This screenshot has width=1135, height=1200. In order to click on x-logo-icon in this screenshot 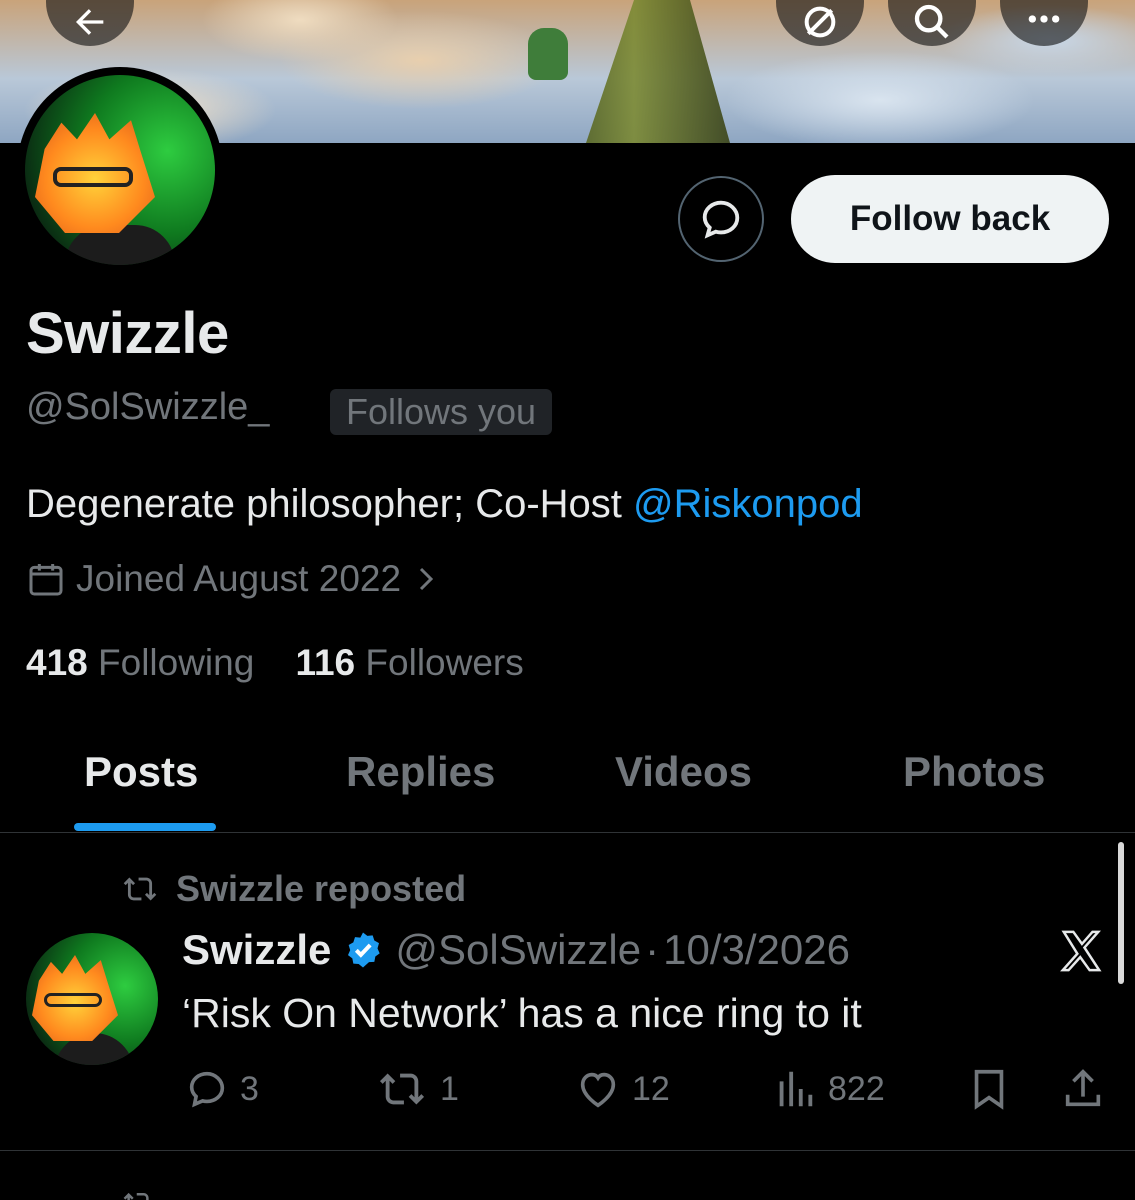, I will do `click(1081, 951)`.